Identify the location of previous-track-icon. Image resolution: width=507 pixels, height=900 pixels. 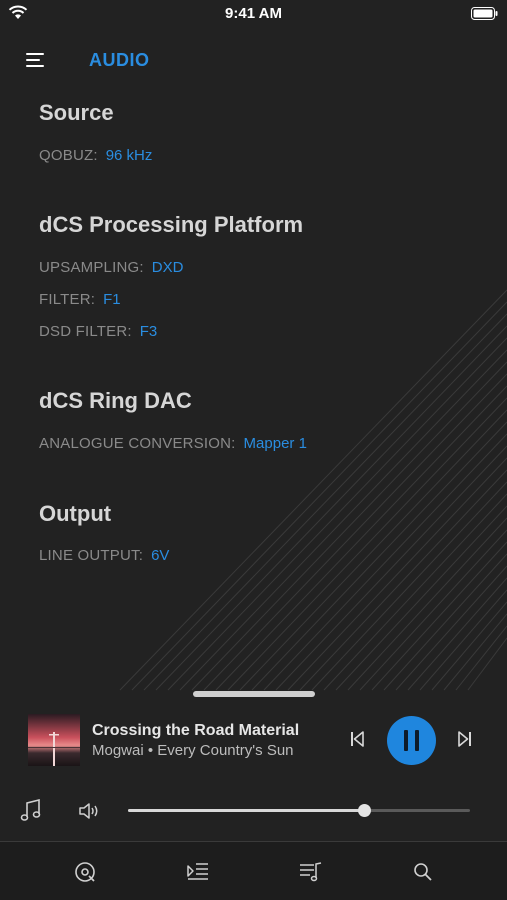
(357, 739).